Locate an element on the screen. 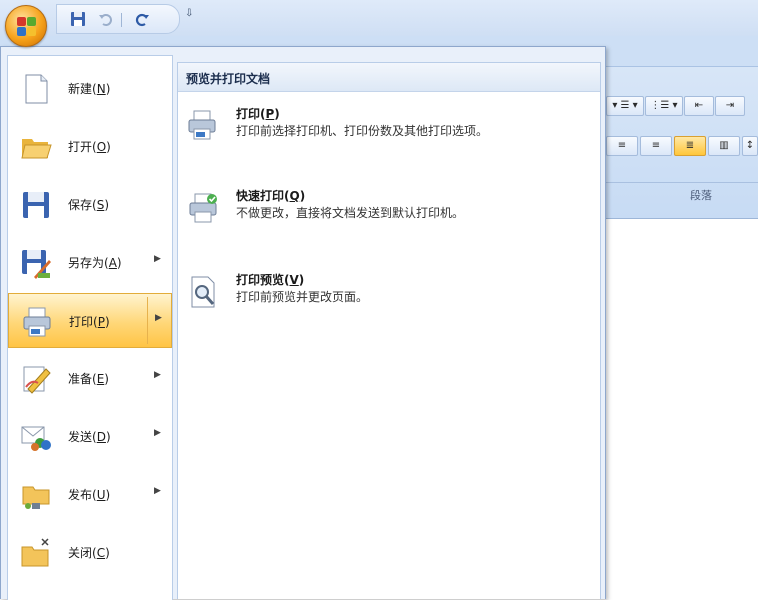 The height and width of the screenshot is (600, 758). publish-folder-icon is located at coordinates (36, 495).